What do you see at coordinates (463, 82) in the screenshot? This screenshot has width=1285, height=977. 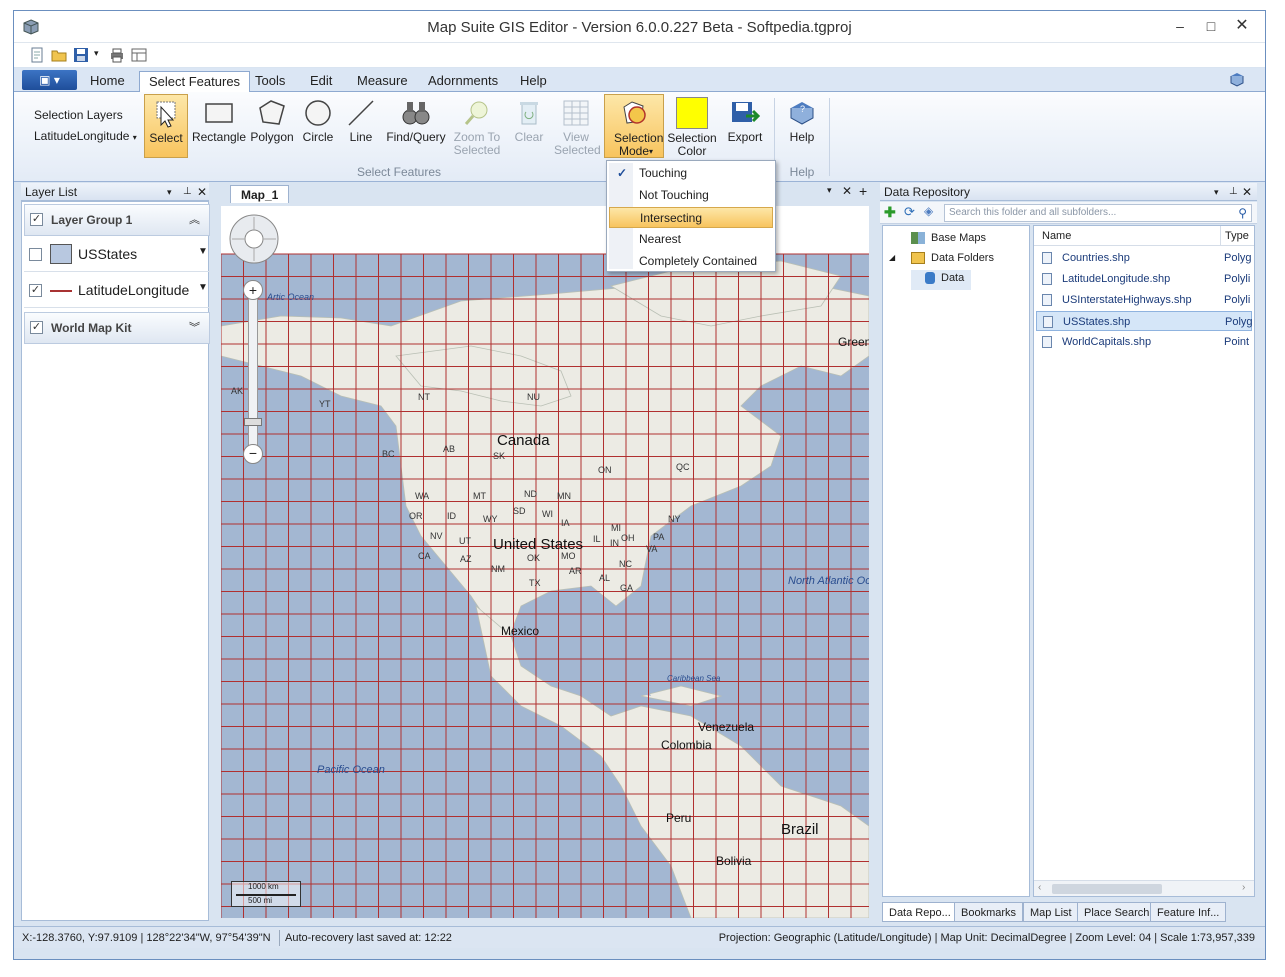 I see `tab-adornments: Adornments` at bounding box center [463, 82].